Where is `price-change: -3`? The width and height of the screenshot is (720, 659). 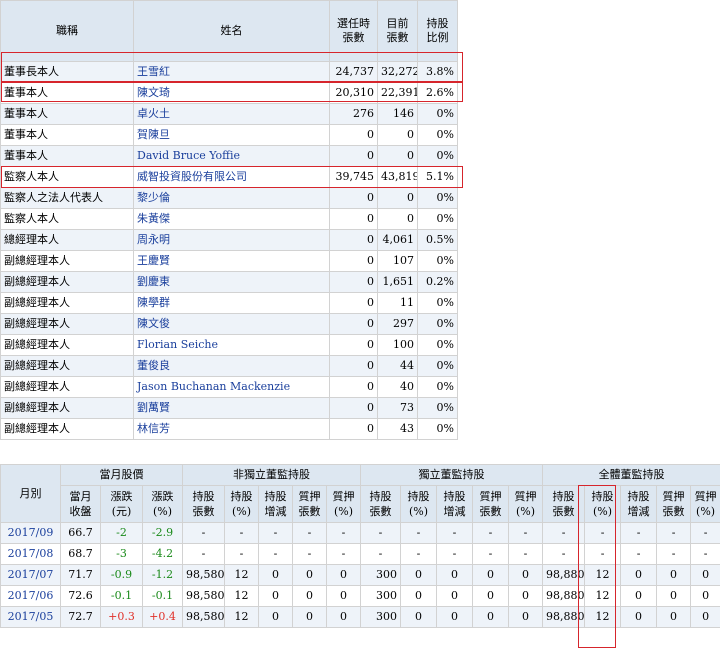 price-change: -3 is located at coordinates (121, 554).